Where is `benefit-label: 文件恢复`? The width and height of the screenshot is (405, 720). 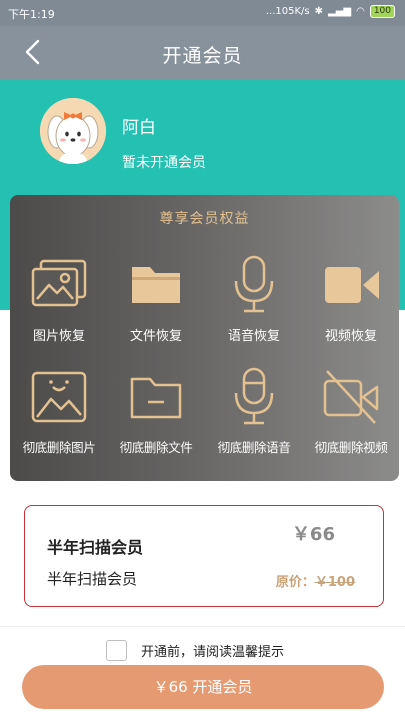
benefit-label: 文件恢复 is located at coordinates (155, 336).